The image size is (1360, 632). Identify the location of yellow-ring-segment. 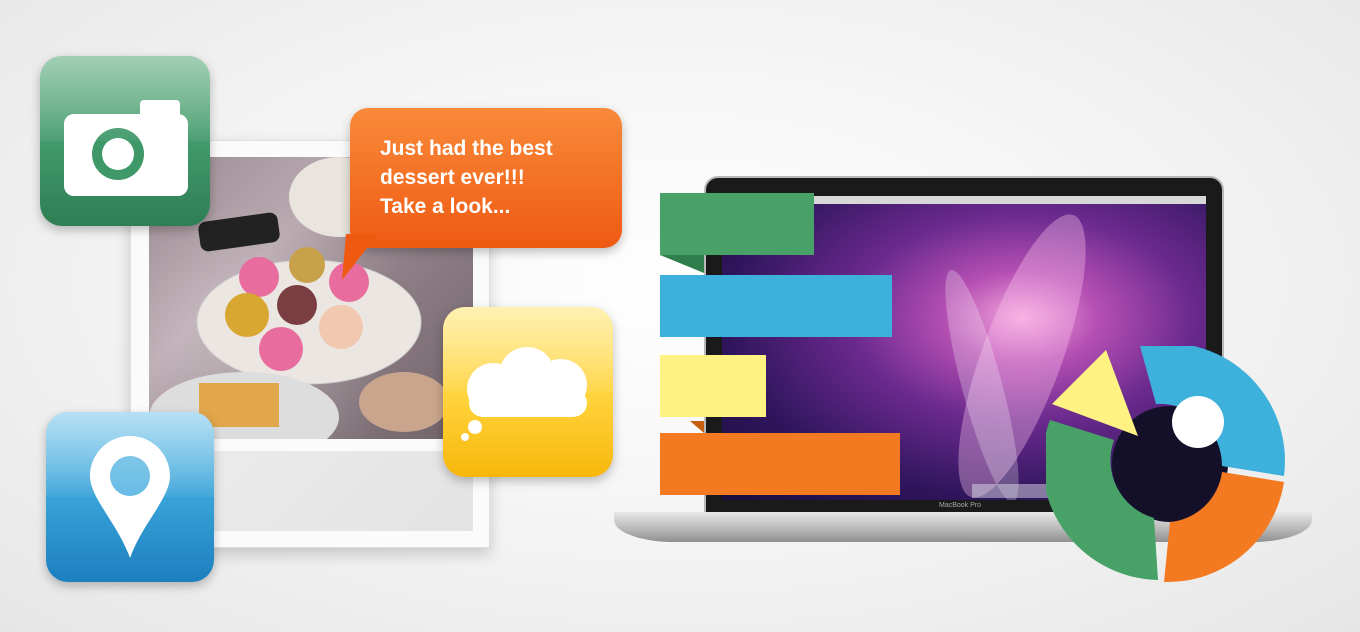
(1095, 393).